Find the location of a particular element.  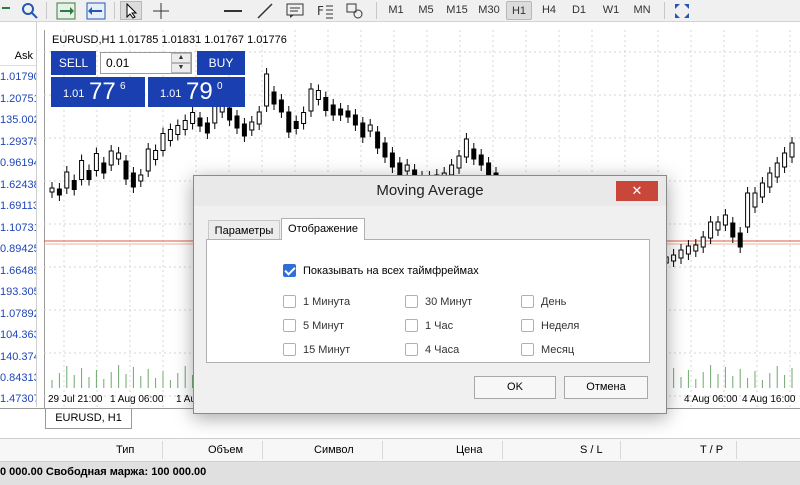

timeframe-m30: M30 is located at coordinates (489, 10).